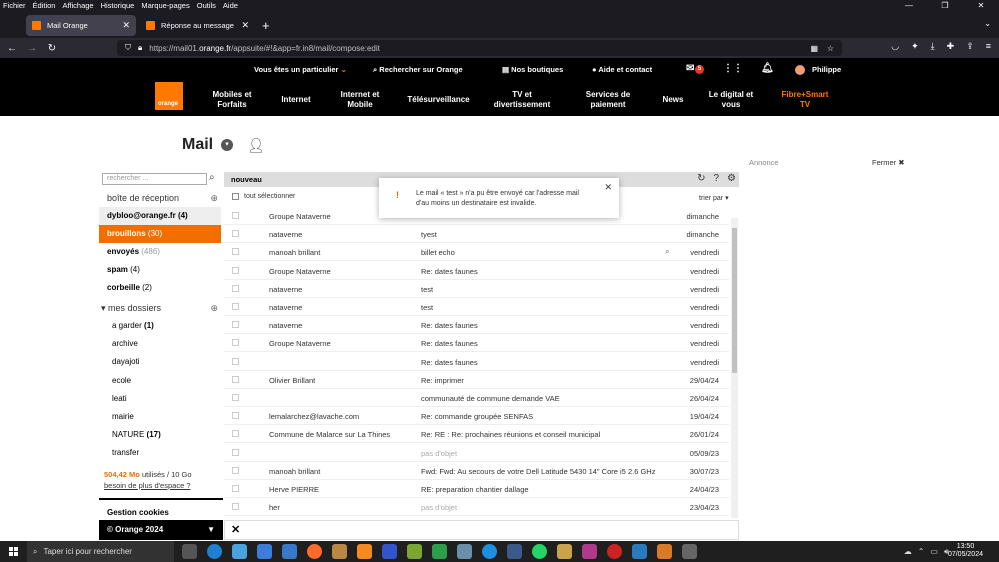 The height and width of the screenshot is (562, 999). I want to click on more-space-link: besoin de plus d'espace ?, so click(148, 485).